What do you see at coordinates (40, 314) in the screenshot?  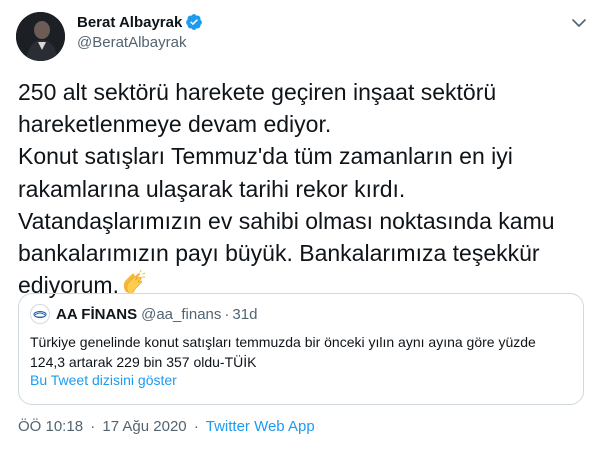 I see `quoted-author-avatar` at bounding box center [40, 314].